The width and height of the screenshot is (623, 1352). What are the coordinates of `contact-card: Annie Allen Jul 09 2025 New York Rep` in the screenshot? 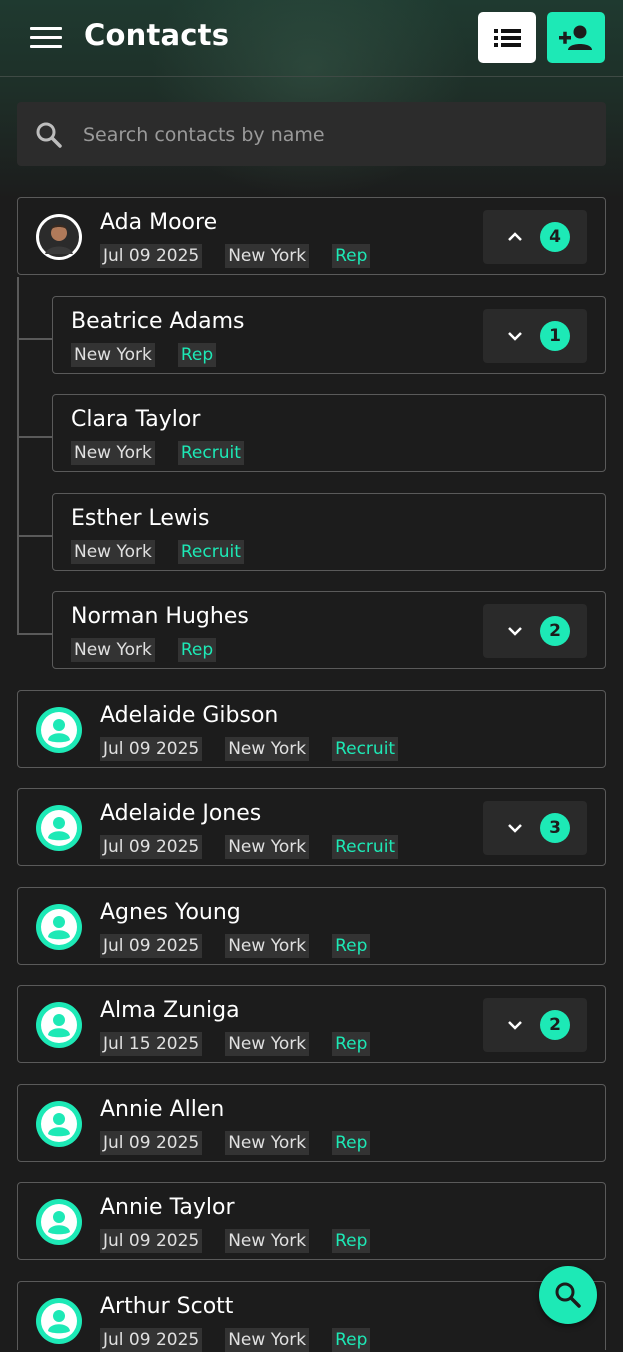 It's located at (311, 1123).